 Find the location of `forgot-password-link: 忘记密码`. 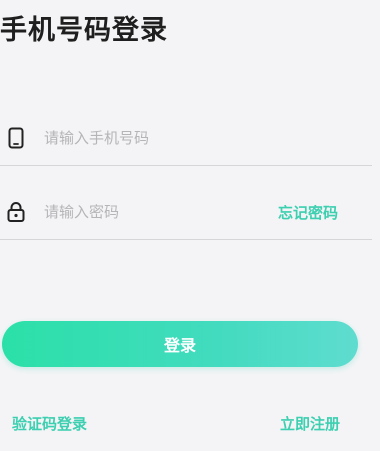

forgot-password-link: 忘记密码 is located at coordinates (308, 212).